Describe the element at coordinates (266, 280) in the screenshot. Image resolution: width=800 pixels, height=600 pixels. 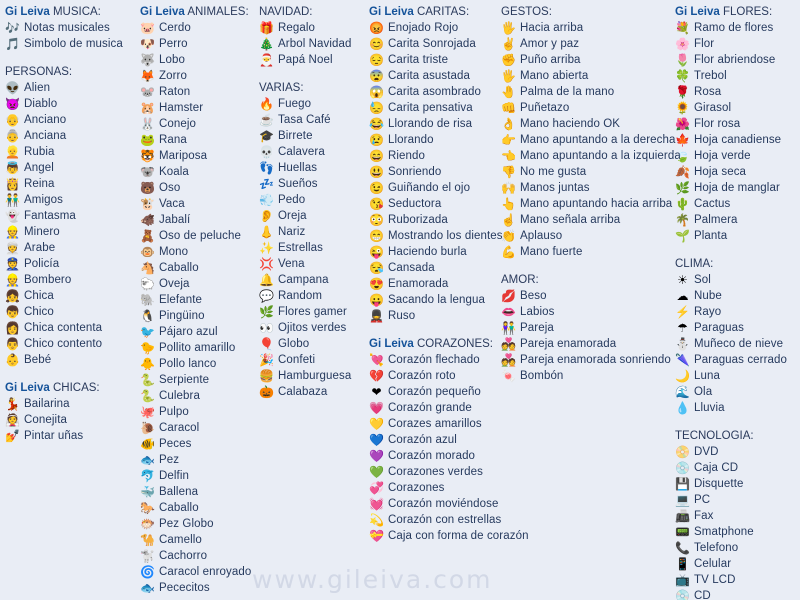
I see `bell-icon: 🔔` at that location.